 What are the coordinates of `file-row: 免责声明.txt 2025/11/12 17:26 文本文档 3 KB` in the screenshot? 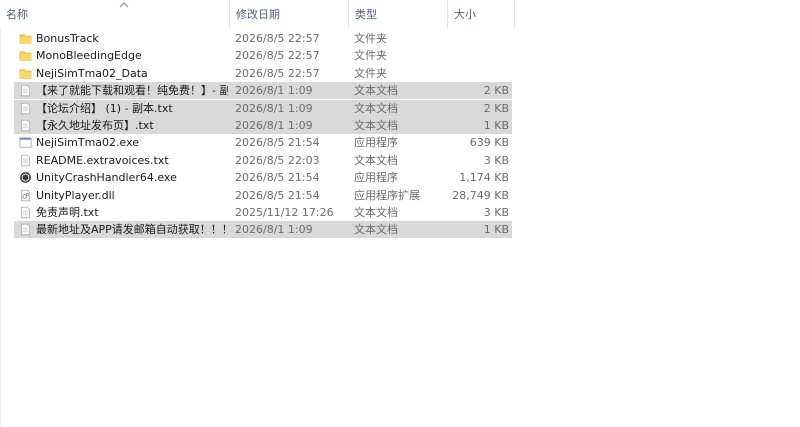 It's located at (263, 212).